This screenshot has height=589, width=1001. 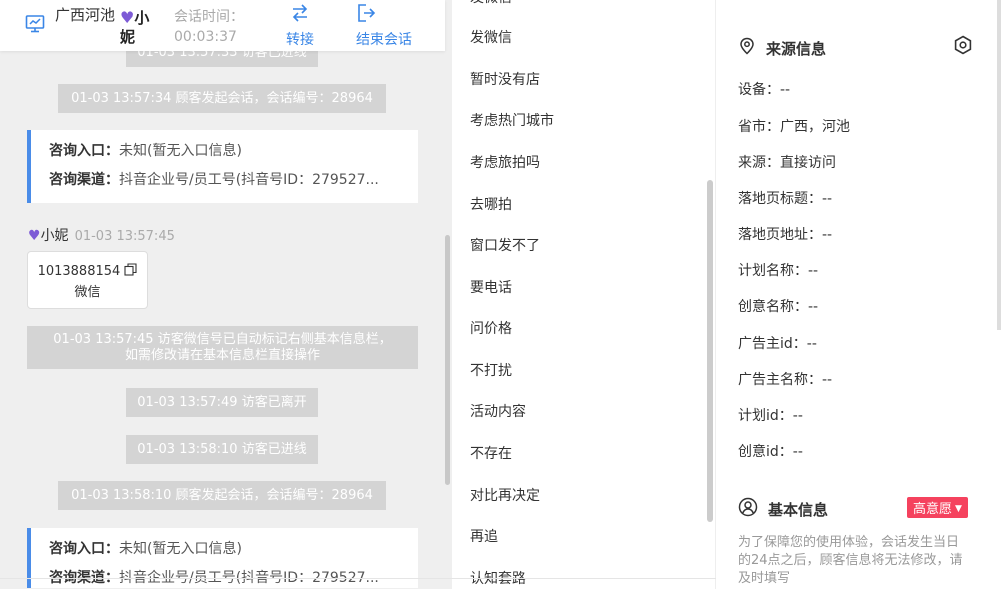 I want to click on chat-scrollbar, so click(x=447, y=360).